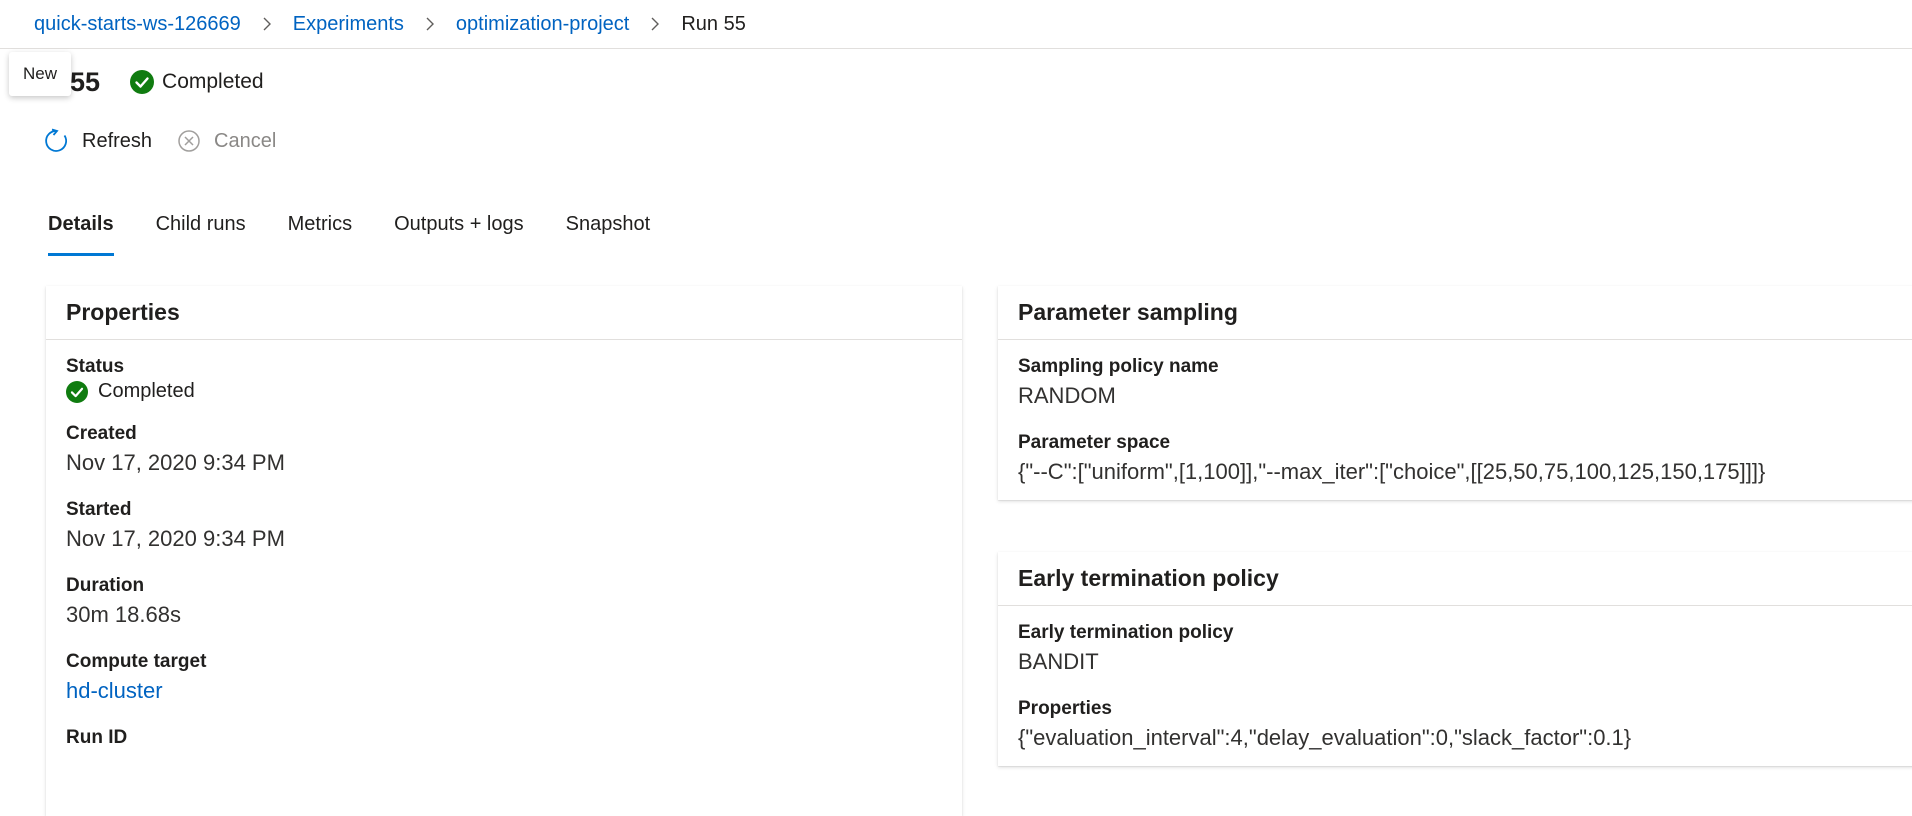 The image size is (1912, 816). I want to click on run-id-field: Run ID, so click(504, 738).